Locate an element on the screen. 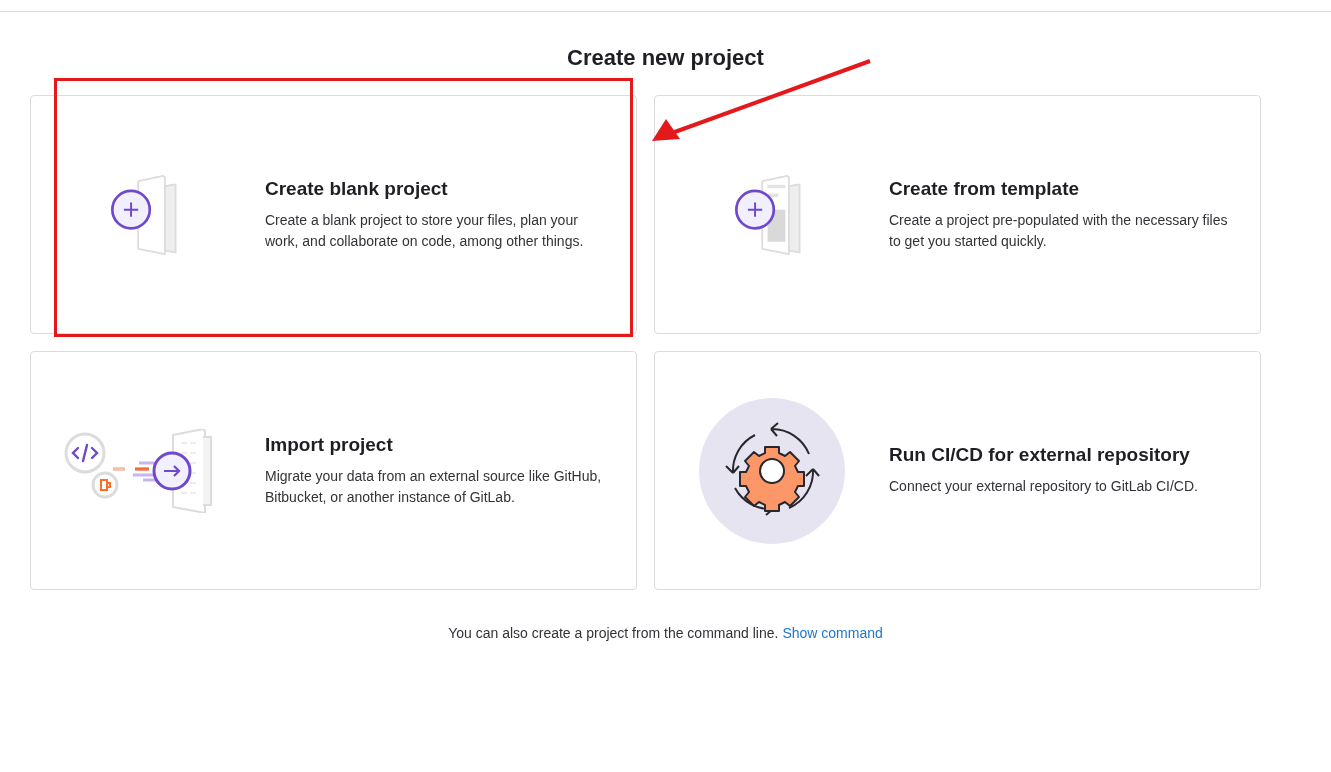  card-description: Connect your external repository to GitLab CI/CD. is located at coordinates (1043, 486).